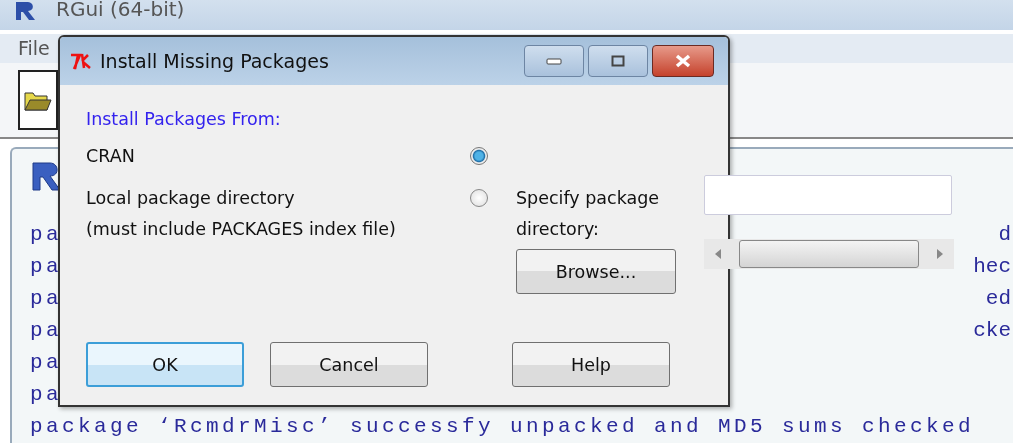 This screenshot has height=443, width=1013. What do you see at coordinates (591, 364) in the screenshot?
I see `dialog-button: Help` at bounding box center [591, 364].